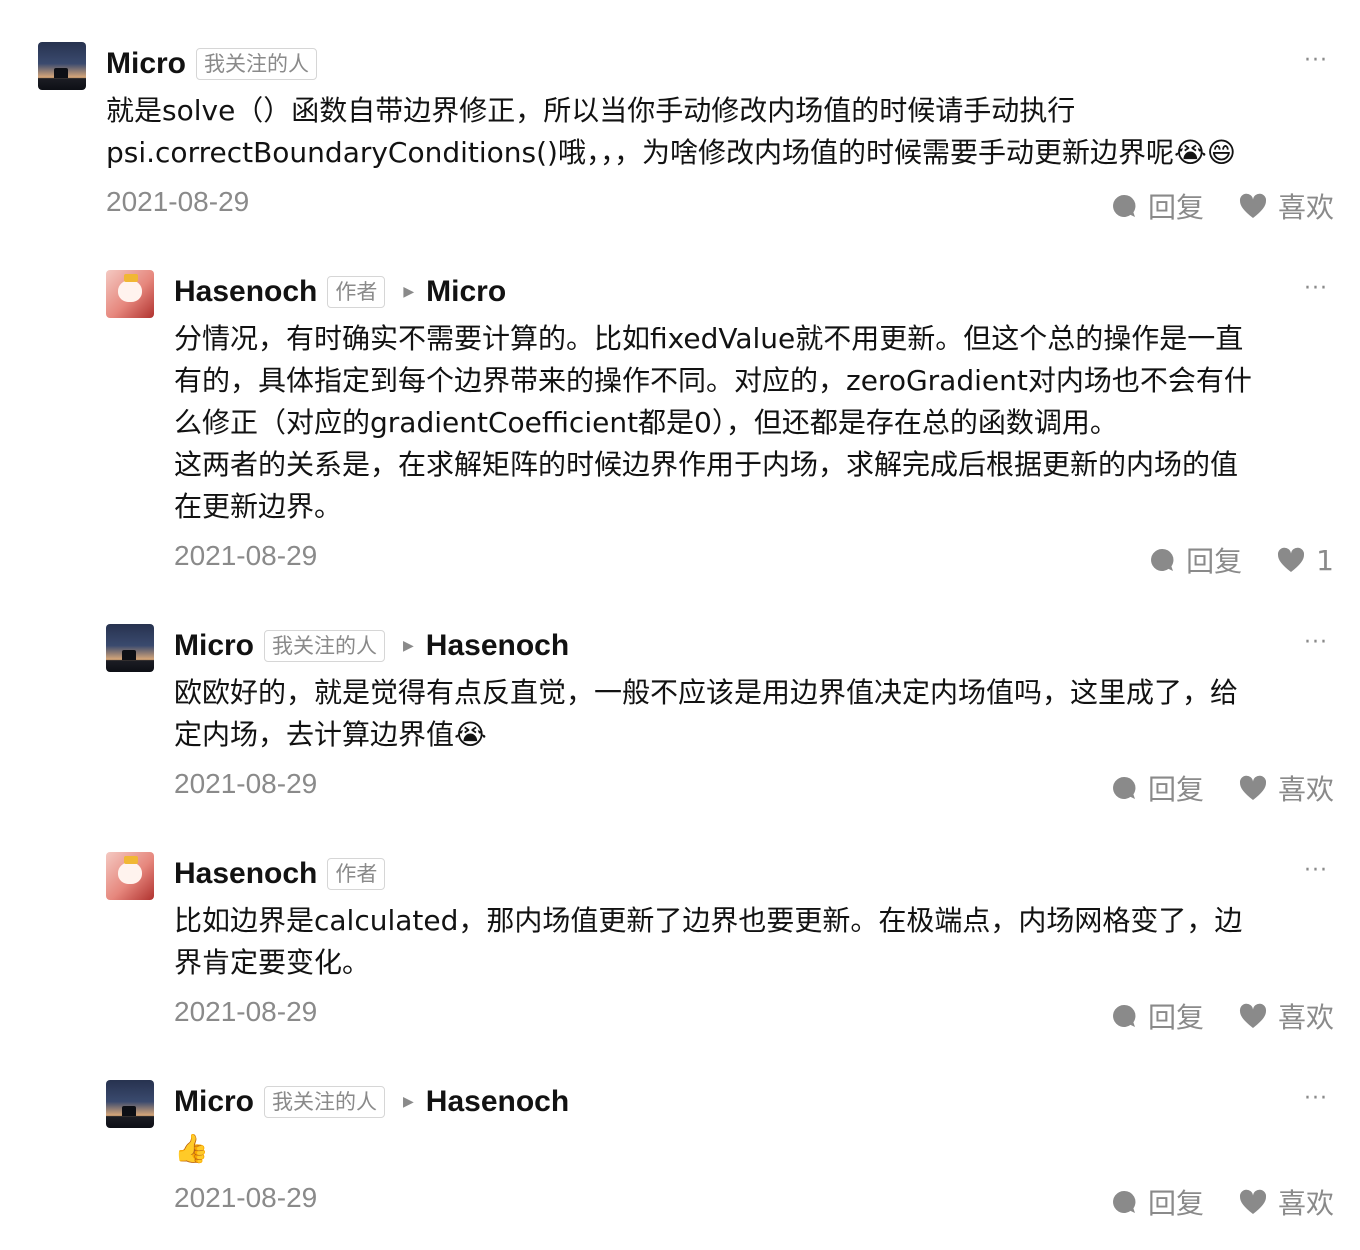 Image resolution: width=1360 pixels, height=1250 pixels. I want to click on comment-header: Hasenoch 作者 ▶ Micro, so click(340, 292).